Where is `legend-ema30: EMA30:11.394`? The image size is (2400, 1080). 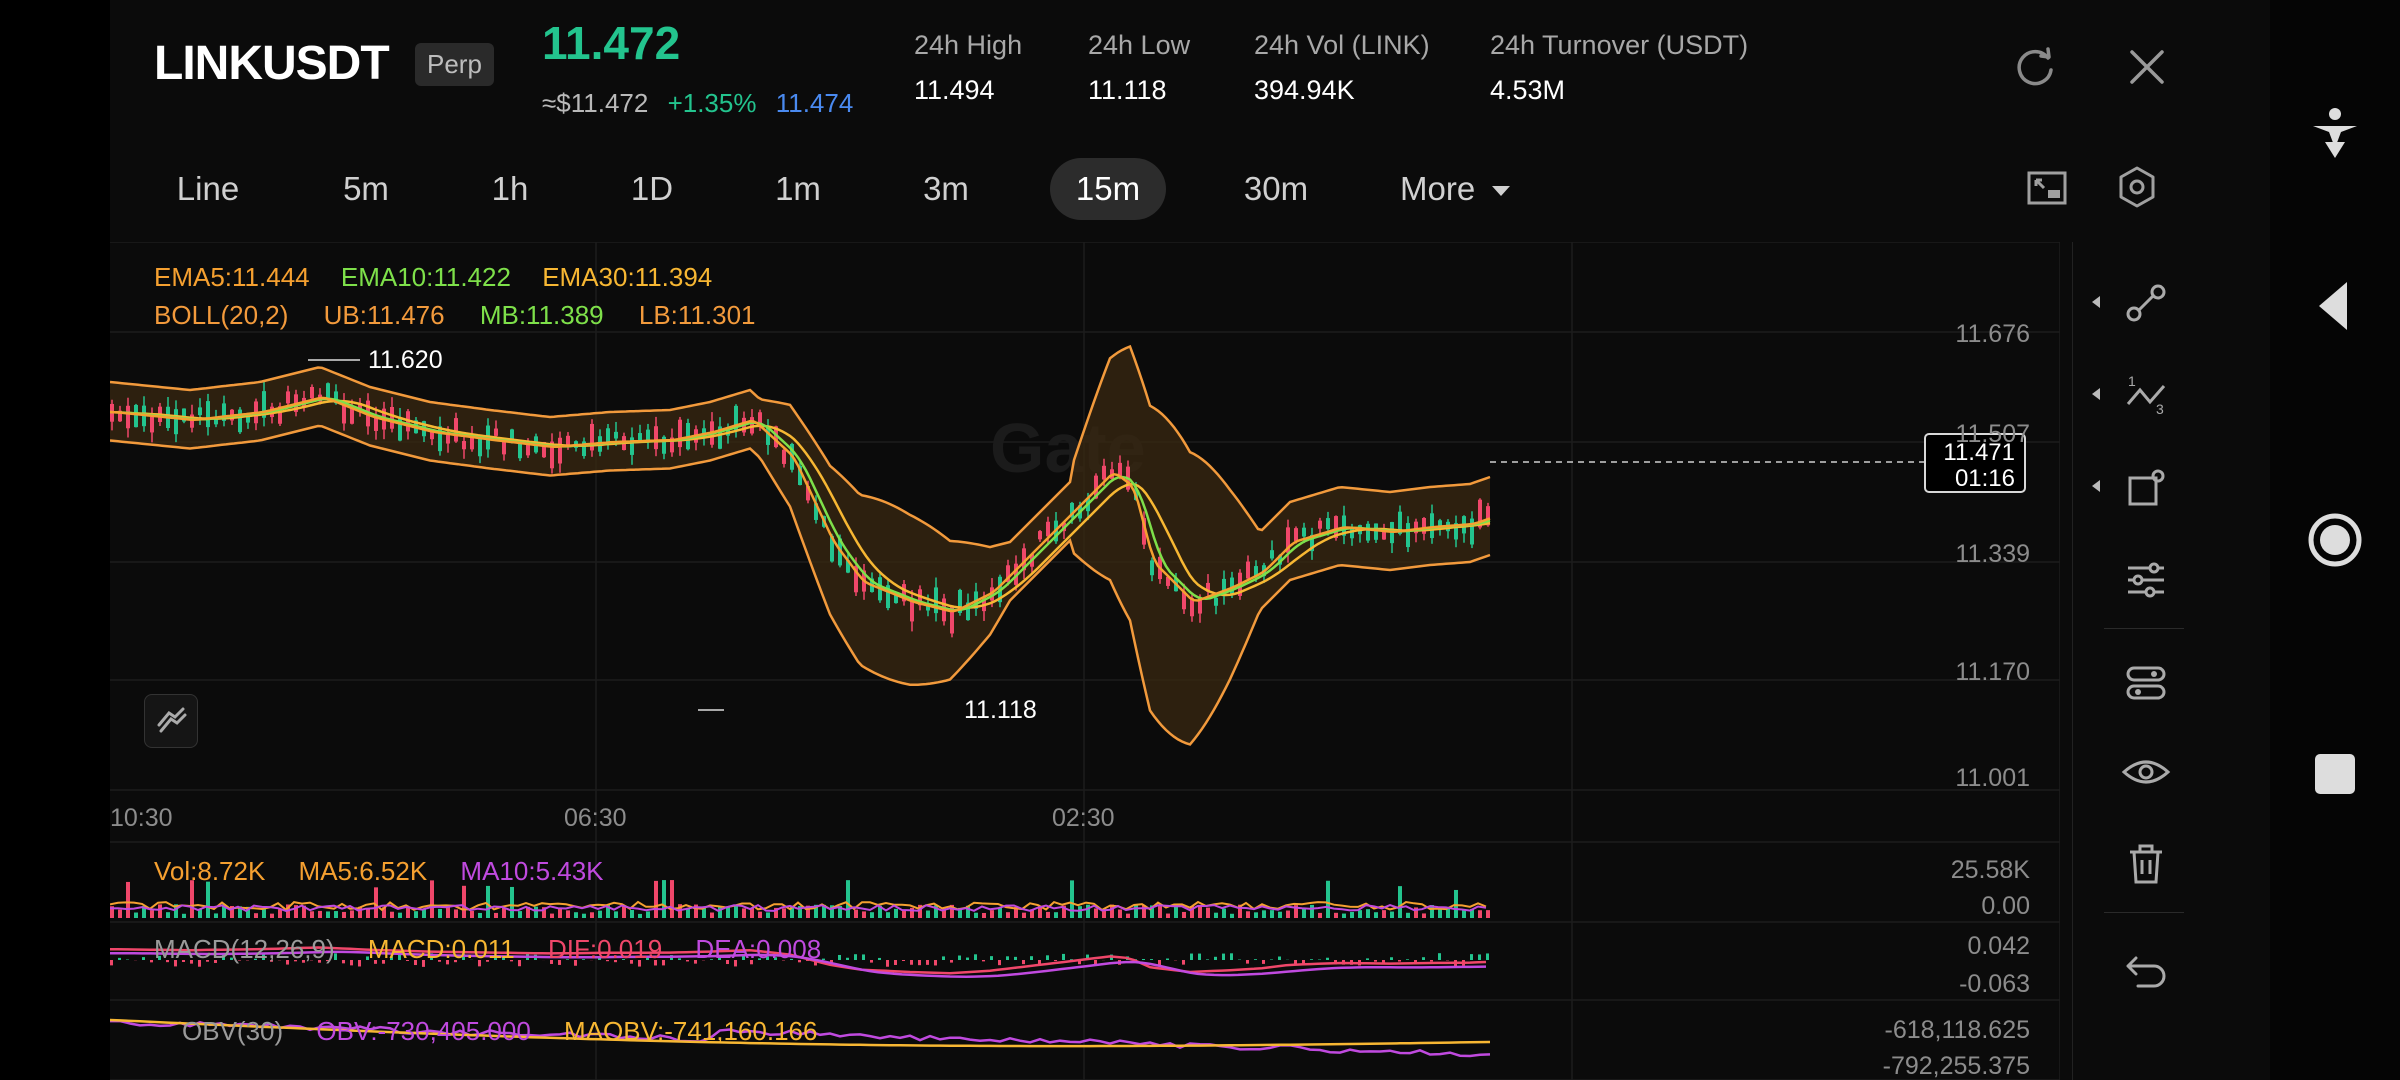 legend-ema30: EMA30:11.394 is located at coordinates (627, 277).